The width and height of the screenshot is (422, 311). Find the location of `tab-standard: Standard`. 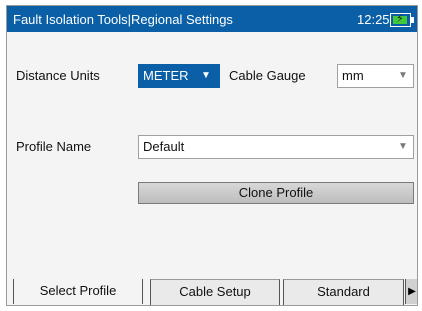

tab-standard: Standard is located at coordinates (343, 292).